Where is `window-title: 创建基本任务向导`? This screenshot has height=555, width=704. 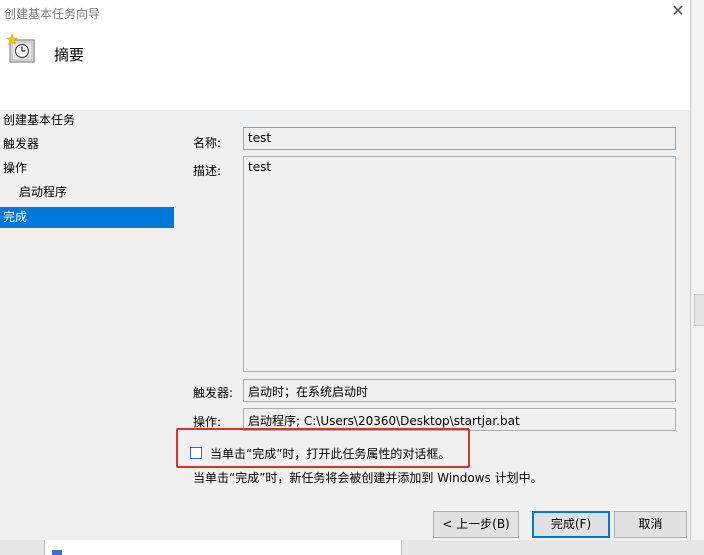 window-title: 创建基本任务向导 is located at coordinates (52, 14).